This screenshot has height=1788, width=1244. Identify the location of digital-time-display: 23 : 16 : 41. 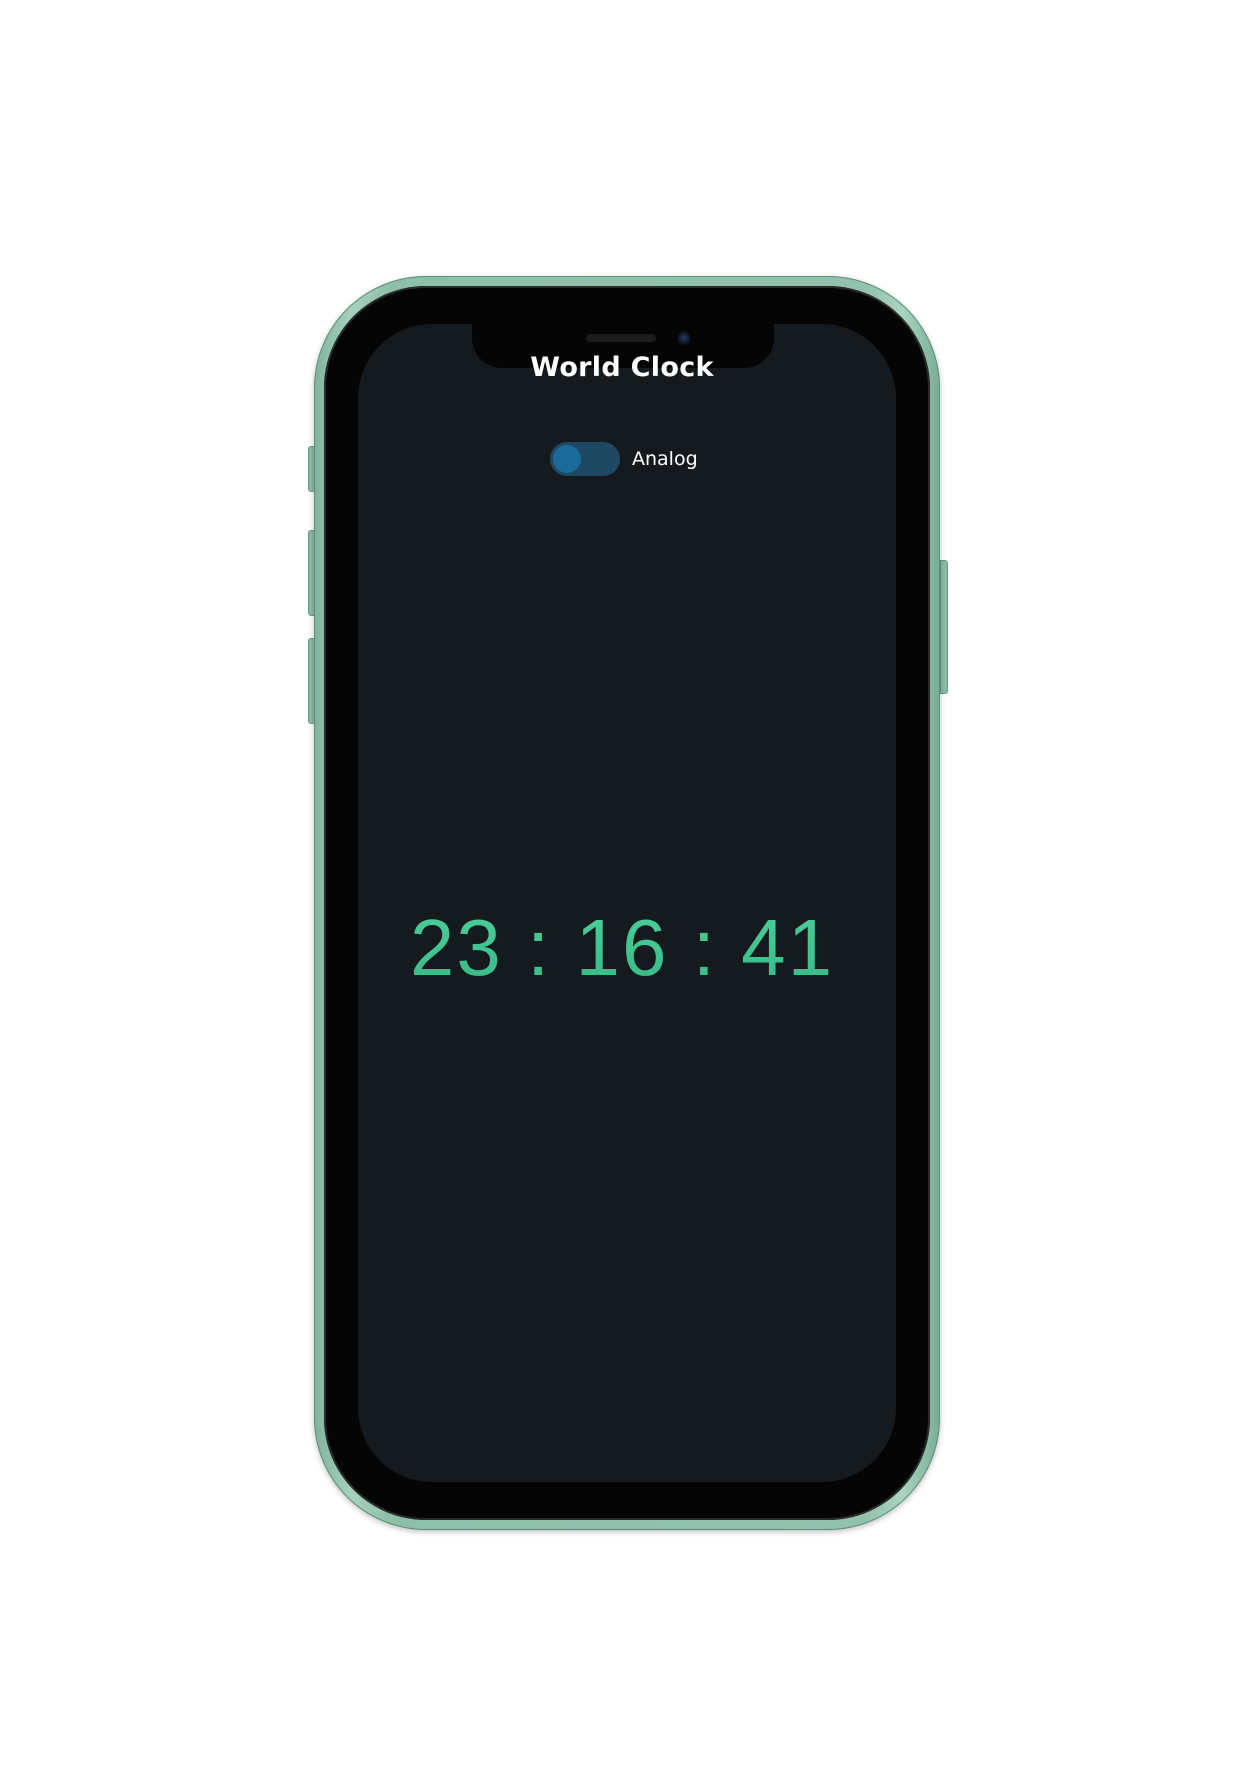
(622, 948).